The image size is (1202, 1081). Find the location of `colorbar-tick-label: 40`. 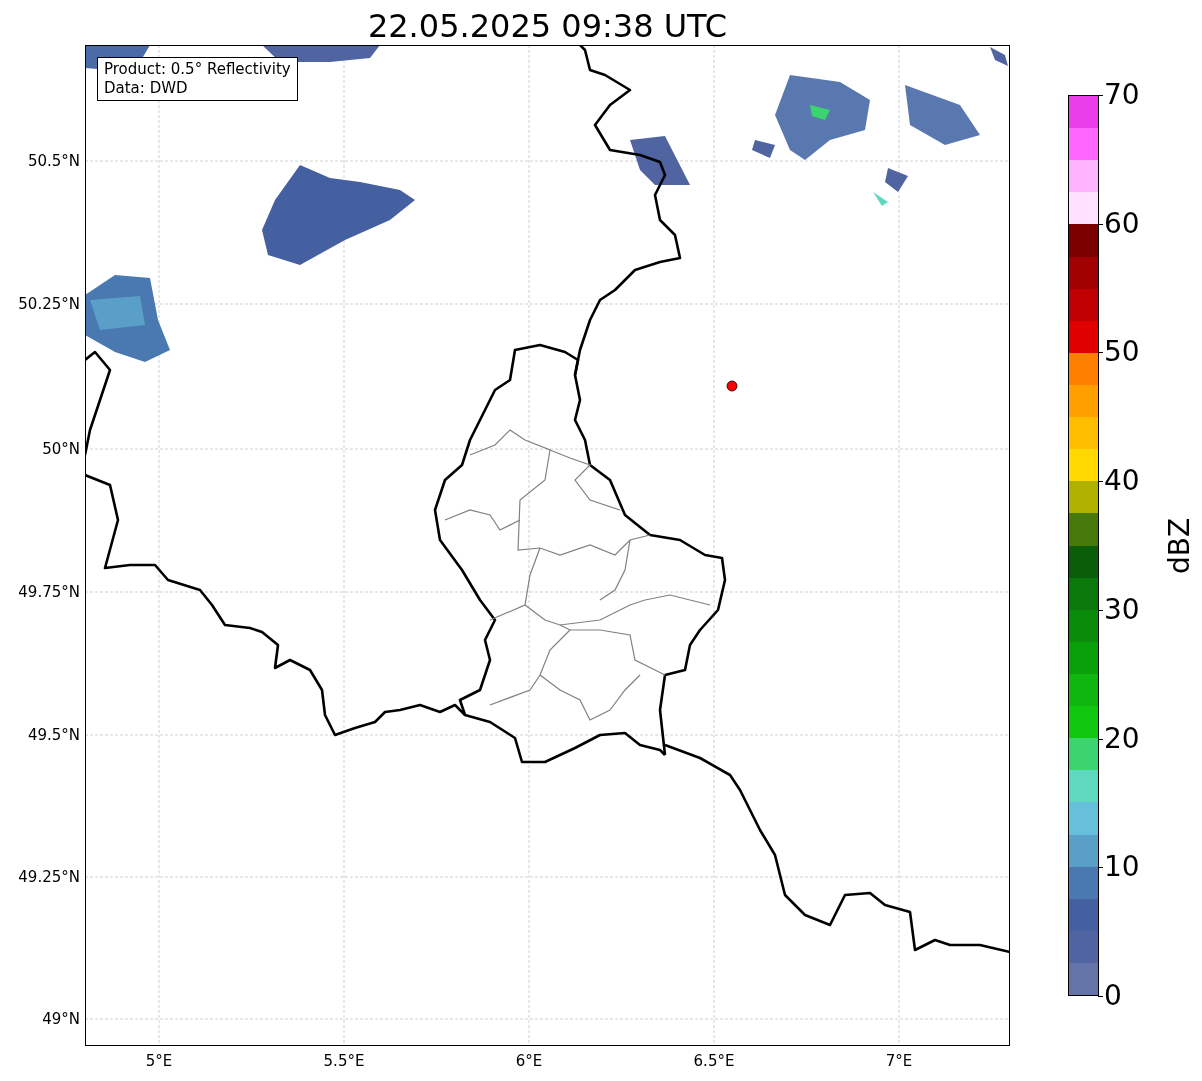

colorbar-tick-label: 40 is located at coordinates (1122, 481).